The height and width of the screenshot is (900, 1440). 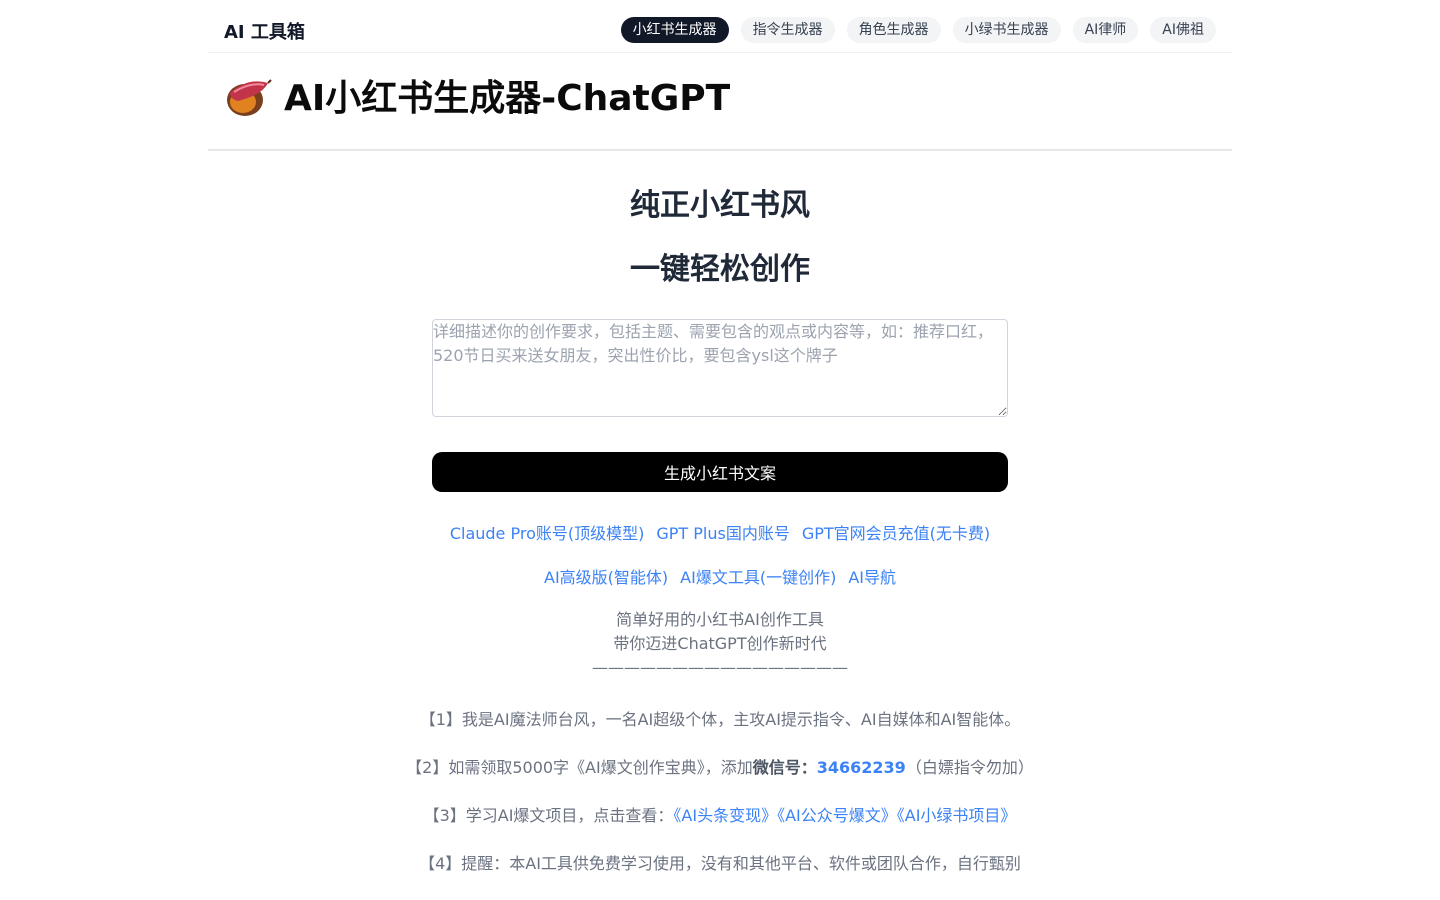 What do you see at coordinates (548, 815) in the screenshot?
I see `para3-prefix: 【3】学习AI爆文项目，点击查看：` at bounding box center [548, 815].